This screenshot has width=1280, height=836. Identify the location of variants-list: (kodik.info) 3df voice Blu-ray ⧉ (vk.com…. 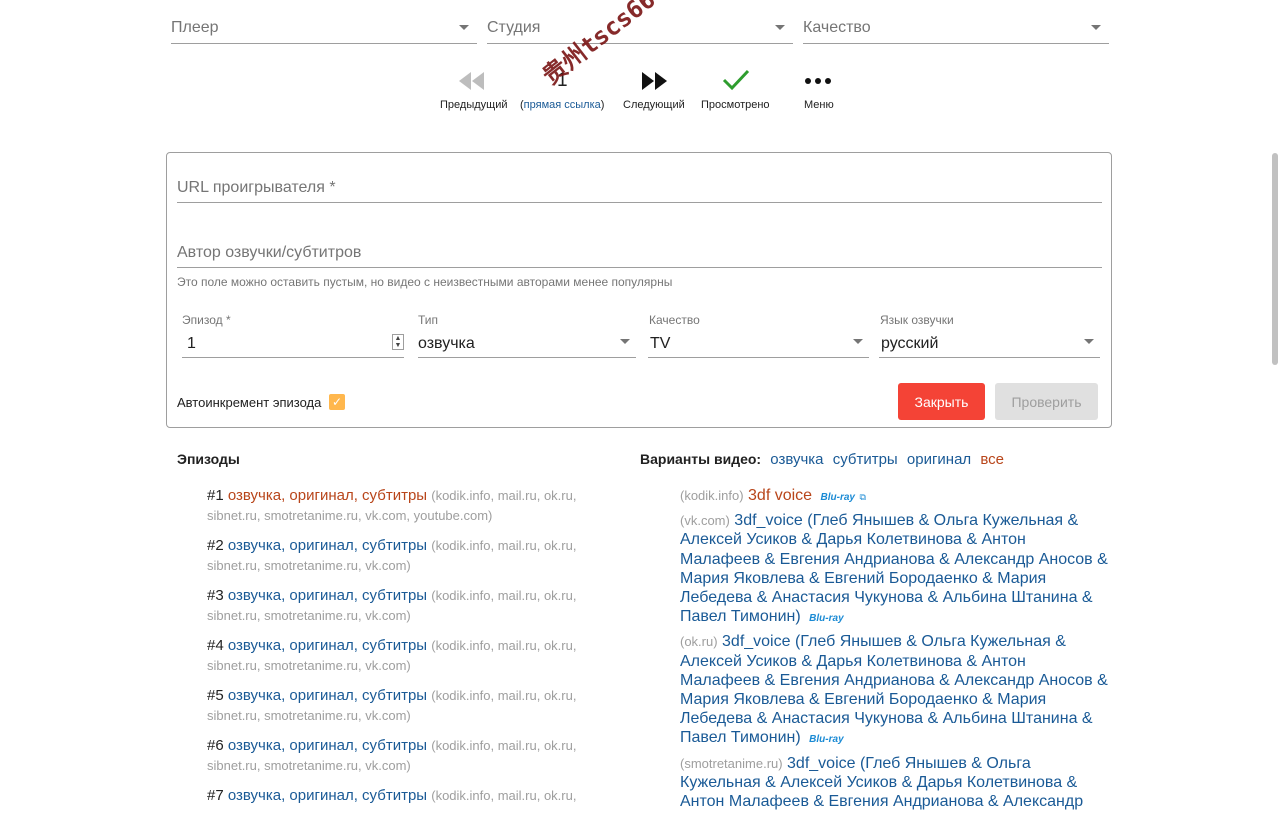
(895, 650).